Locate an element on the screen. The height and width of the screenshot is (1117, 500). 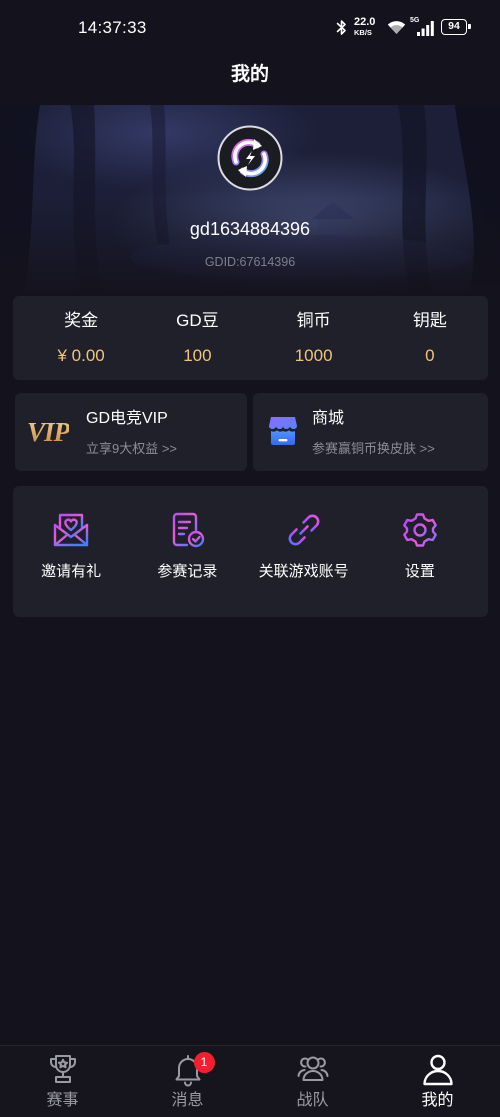
bluetooth-icon is located at coordinates (341, 27).